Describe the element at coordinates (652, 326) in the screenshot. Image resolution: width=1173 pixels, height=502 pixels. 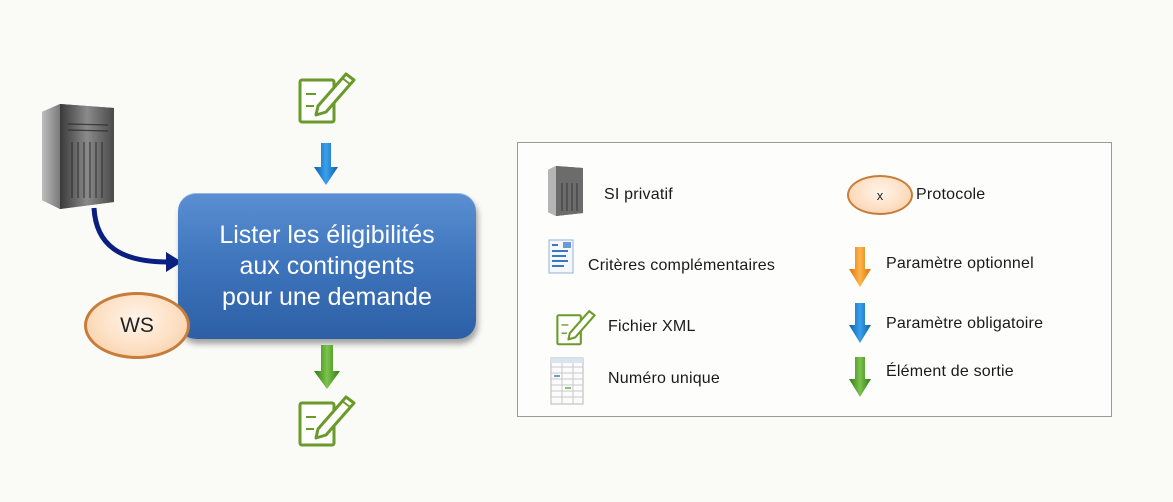
I see `legend-label-fichier-xml: Fichier XML` at that location.